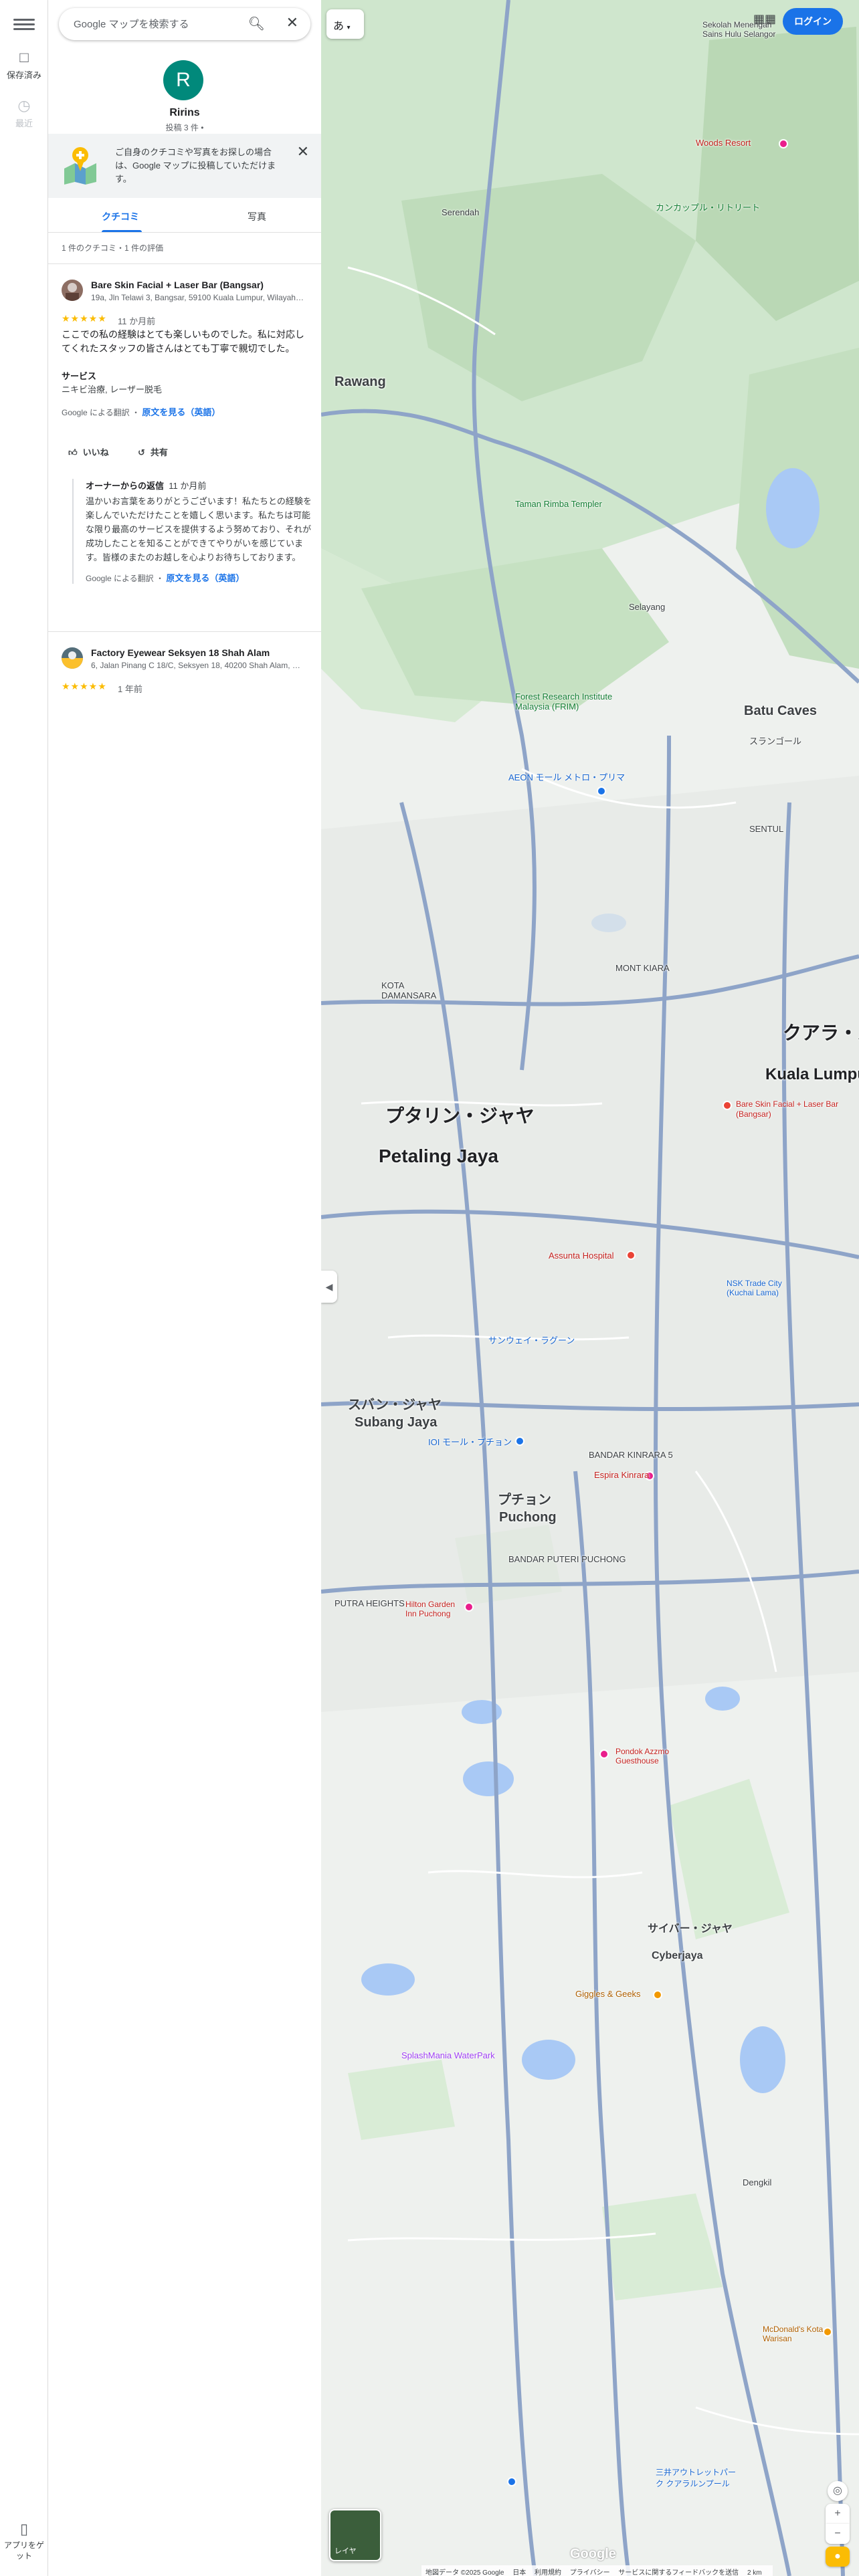 This screenshot has height=2576, width=859. I want to click on map-label-kl-jp: クアラ・ルンプル, so click(821, 1033).